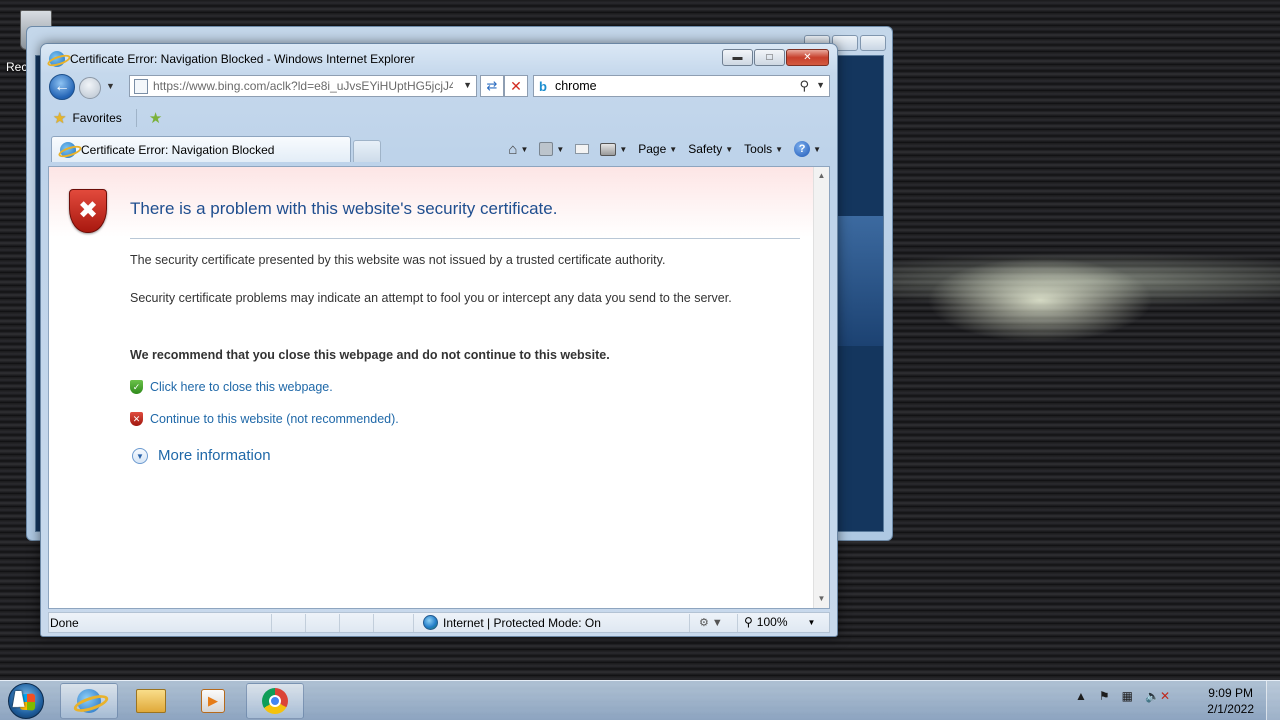  I want to click on favorites-button: Favorites, so click(96, 118).